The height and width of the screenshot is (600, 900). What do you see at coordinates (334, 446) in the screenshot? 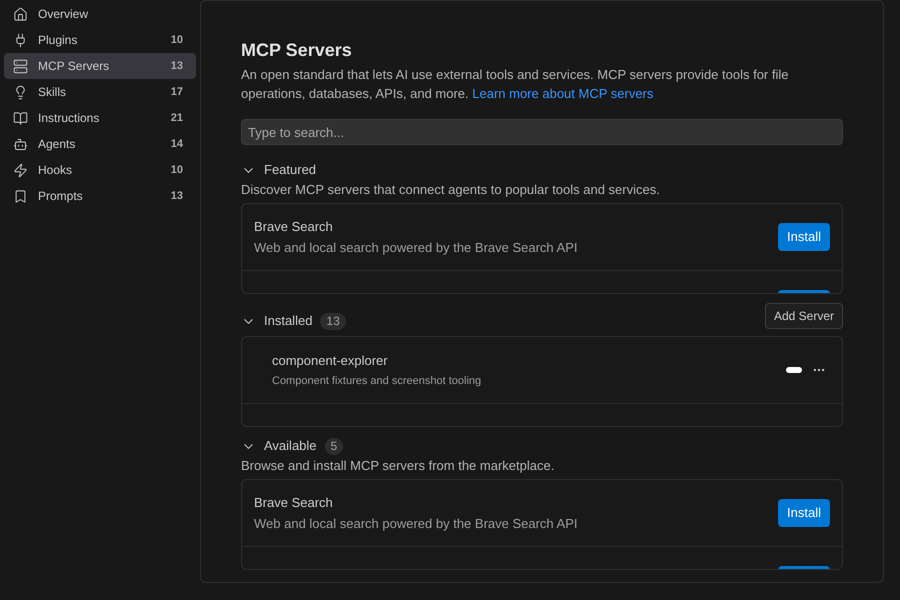
I see `count-badge: 5` at bounding box center [334, 446].